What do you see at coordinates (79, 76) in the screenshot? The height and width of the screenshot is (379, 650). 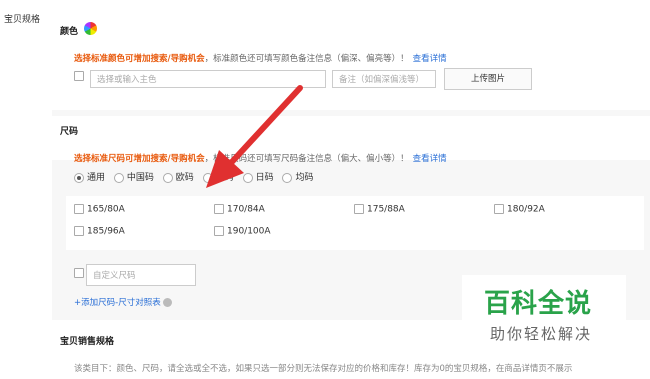 I see `color-checkbox` at bounding box center [79, 76].